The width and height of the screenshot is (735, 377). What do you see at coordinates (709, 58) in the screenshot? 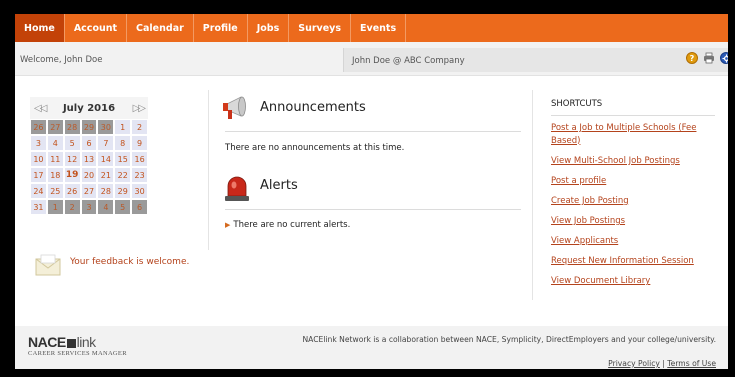
I see `print-icon` at bounding box center [709, 58].